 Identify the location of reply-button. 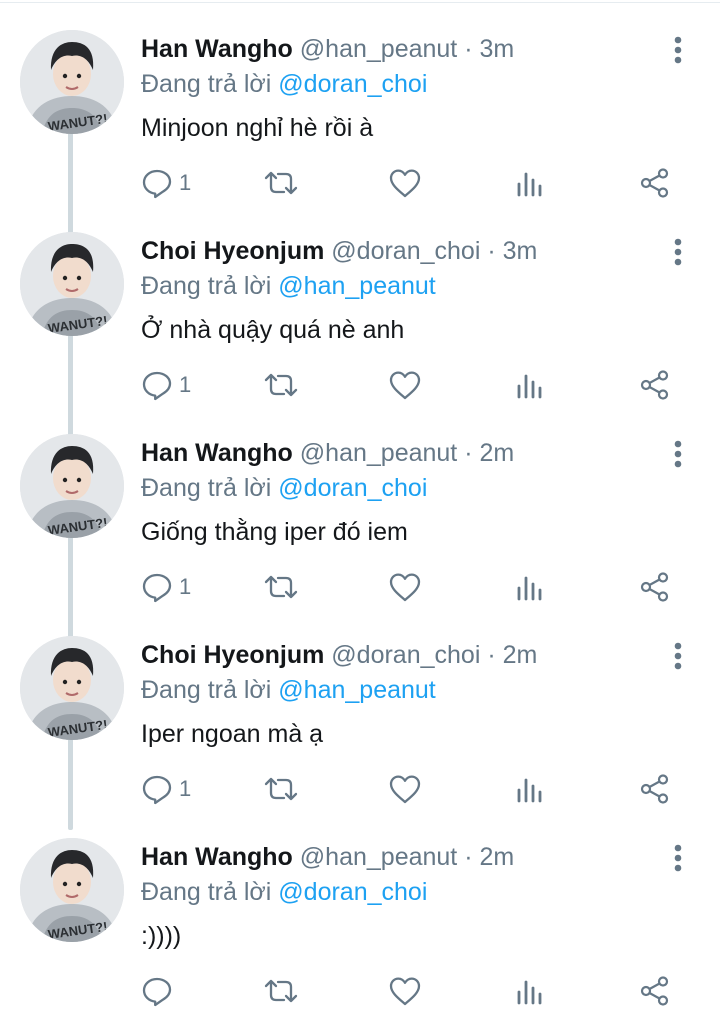
(160, 991).